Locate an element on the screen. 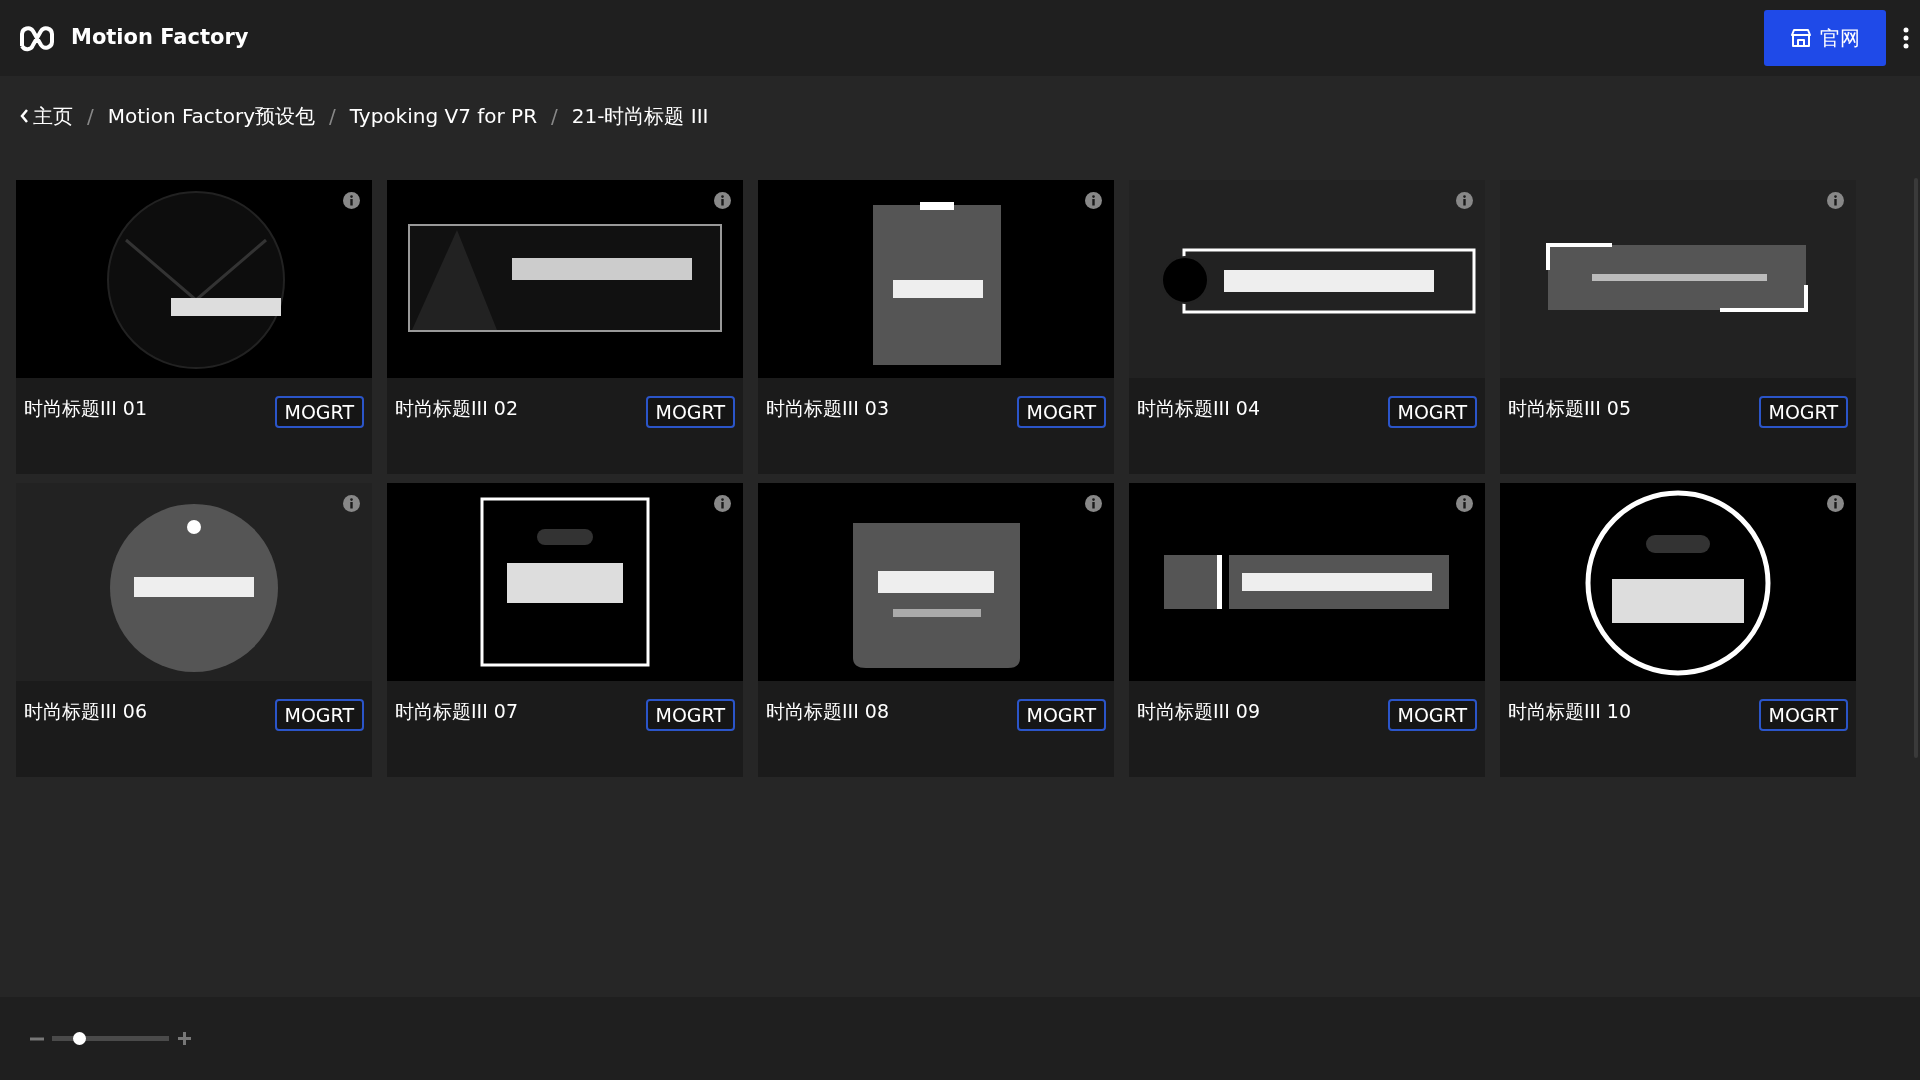 The image size is (1920, 1080). template-card: 时尚标题III 01 MOGRT is located at coordinates (194, 327).